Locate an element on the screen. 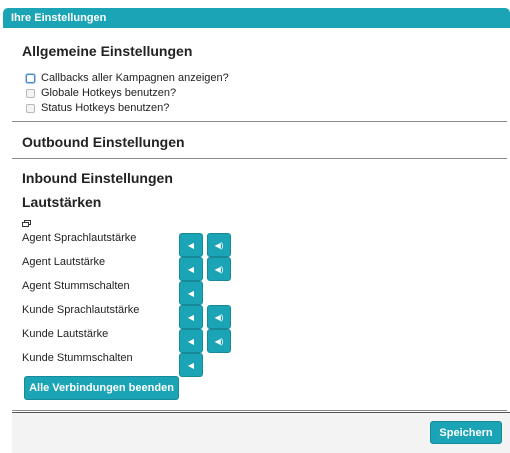  volume-title: Lautstärken is located at coordinates (62, 202).